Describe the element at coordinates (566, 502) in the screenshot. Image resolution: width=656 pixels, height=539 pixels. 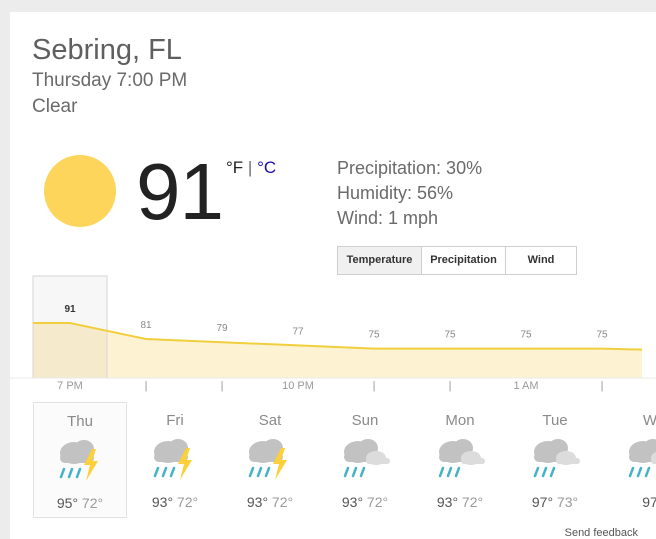
I see `day-low: 73°` at that location.